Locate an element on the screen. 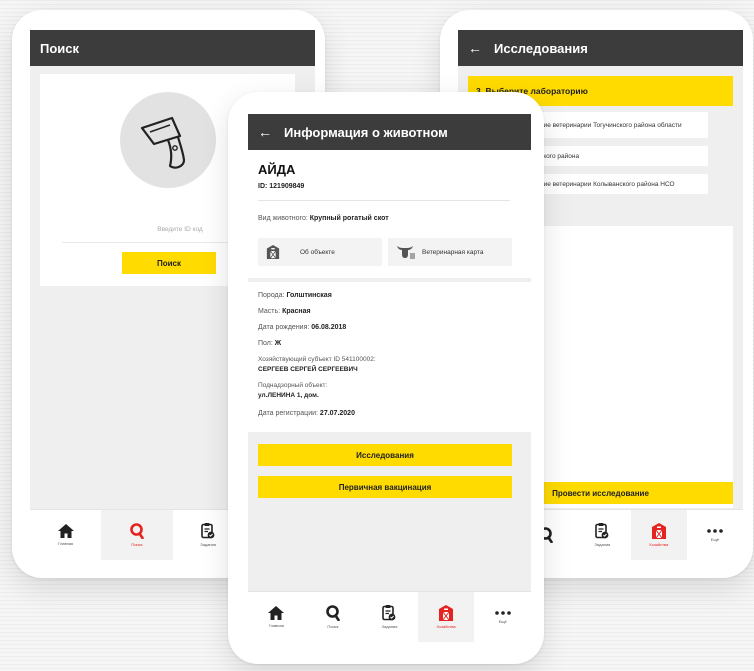  field-value: Ж is located at coordinates (278, 343).